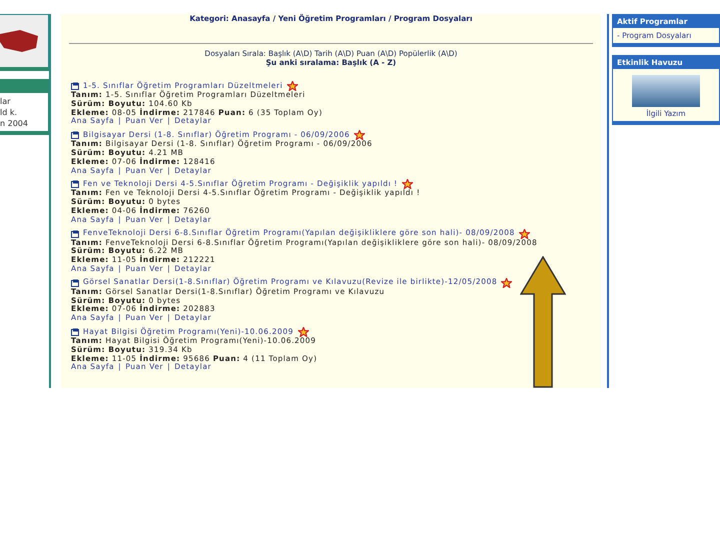 The image size is (720, 540). Describe the element at coordinates (6, 101) in the screenshot. I see `sidebar-text: lar` at that location.